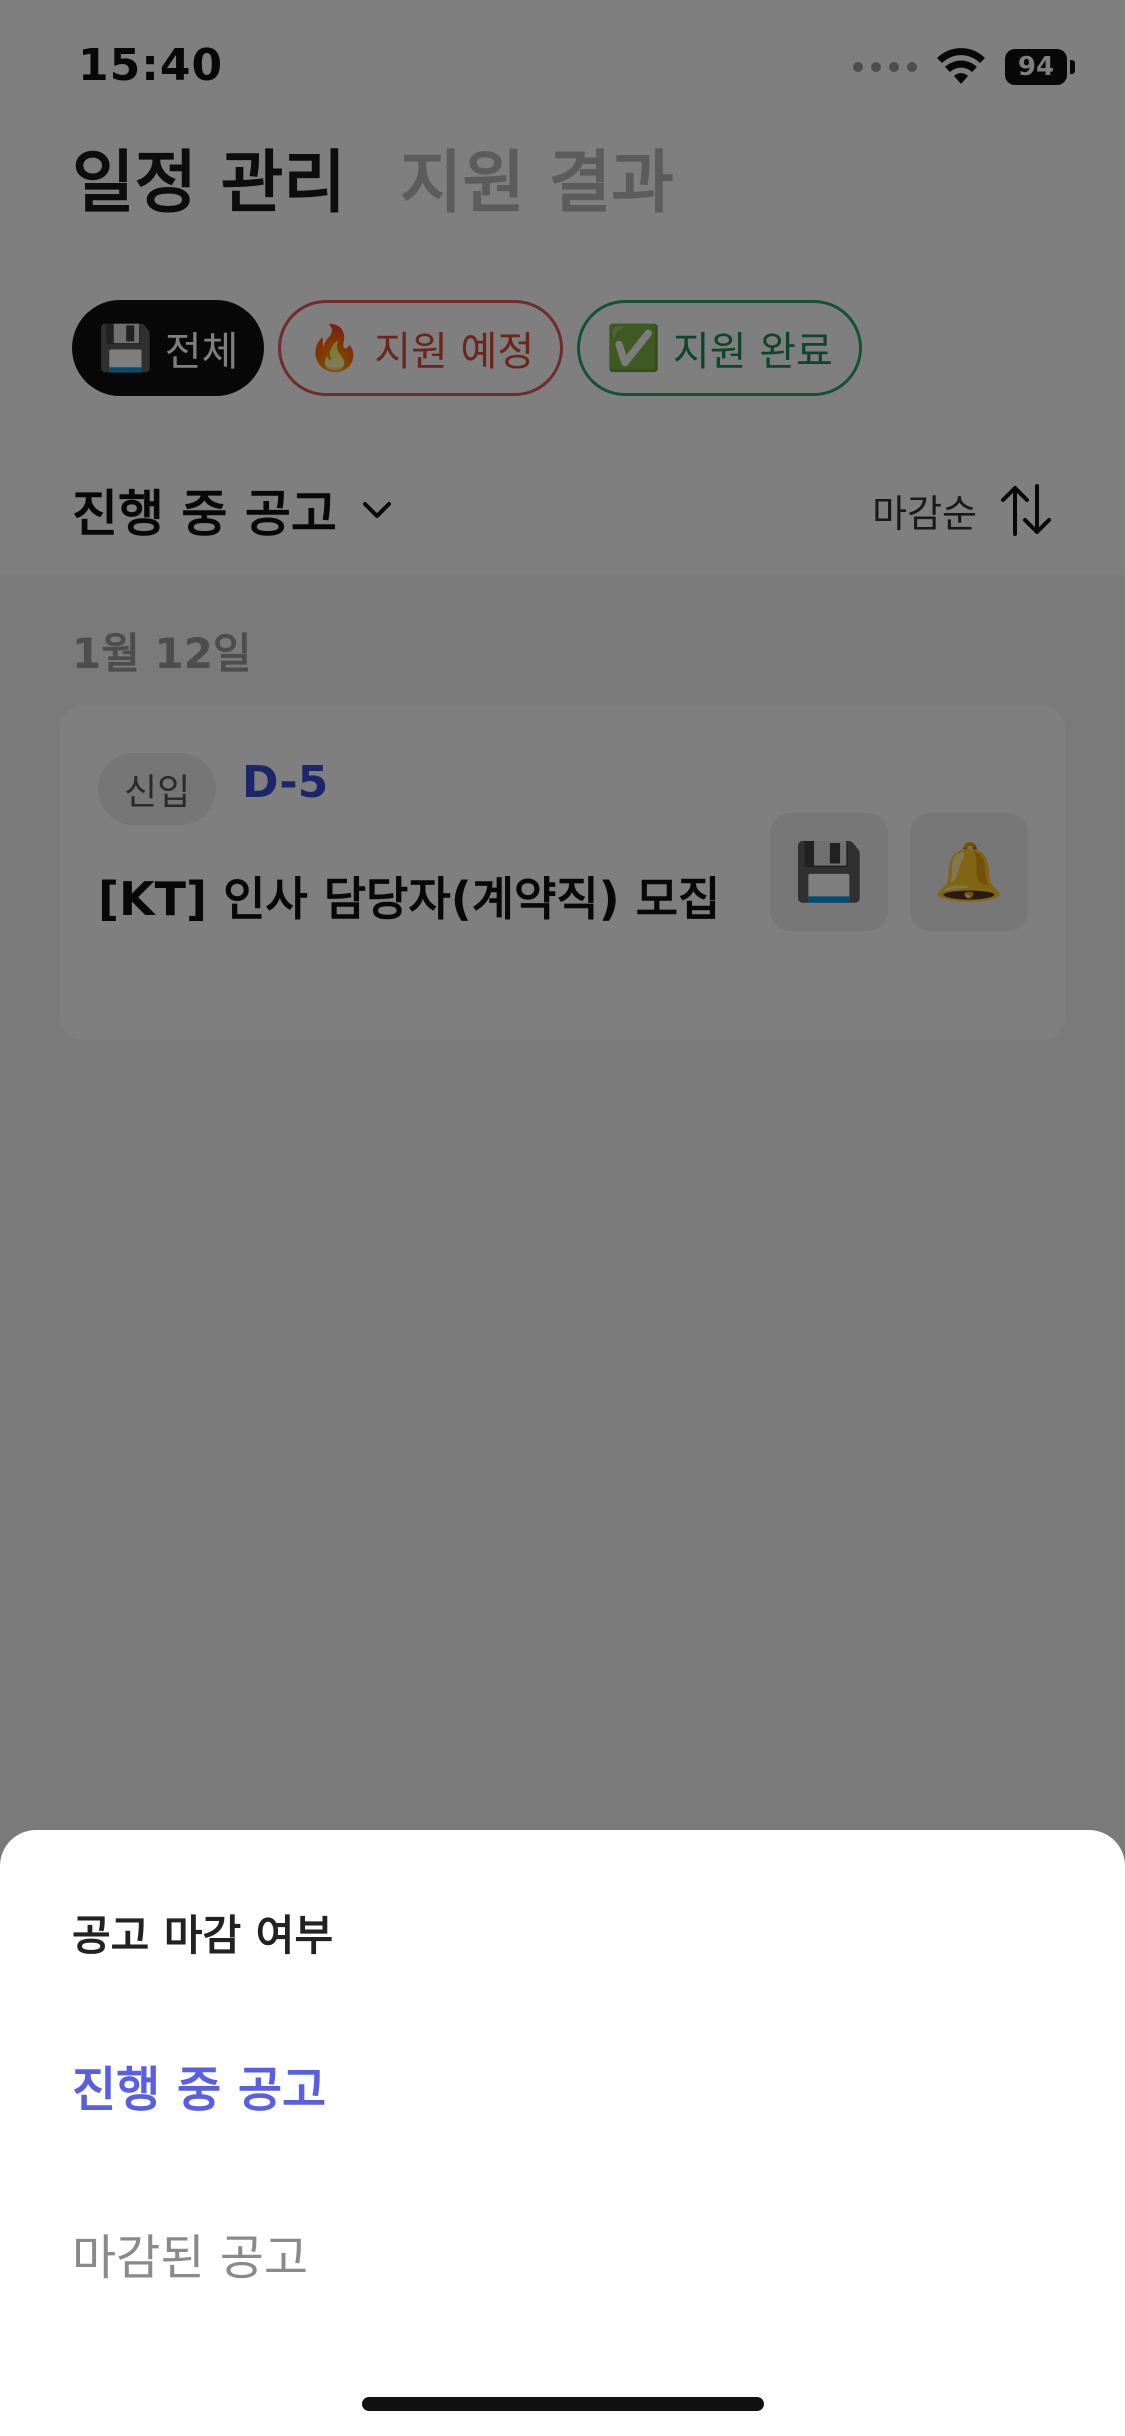  I want to click on option-in-progress: 진행 중 공고, so click(199, 2085).